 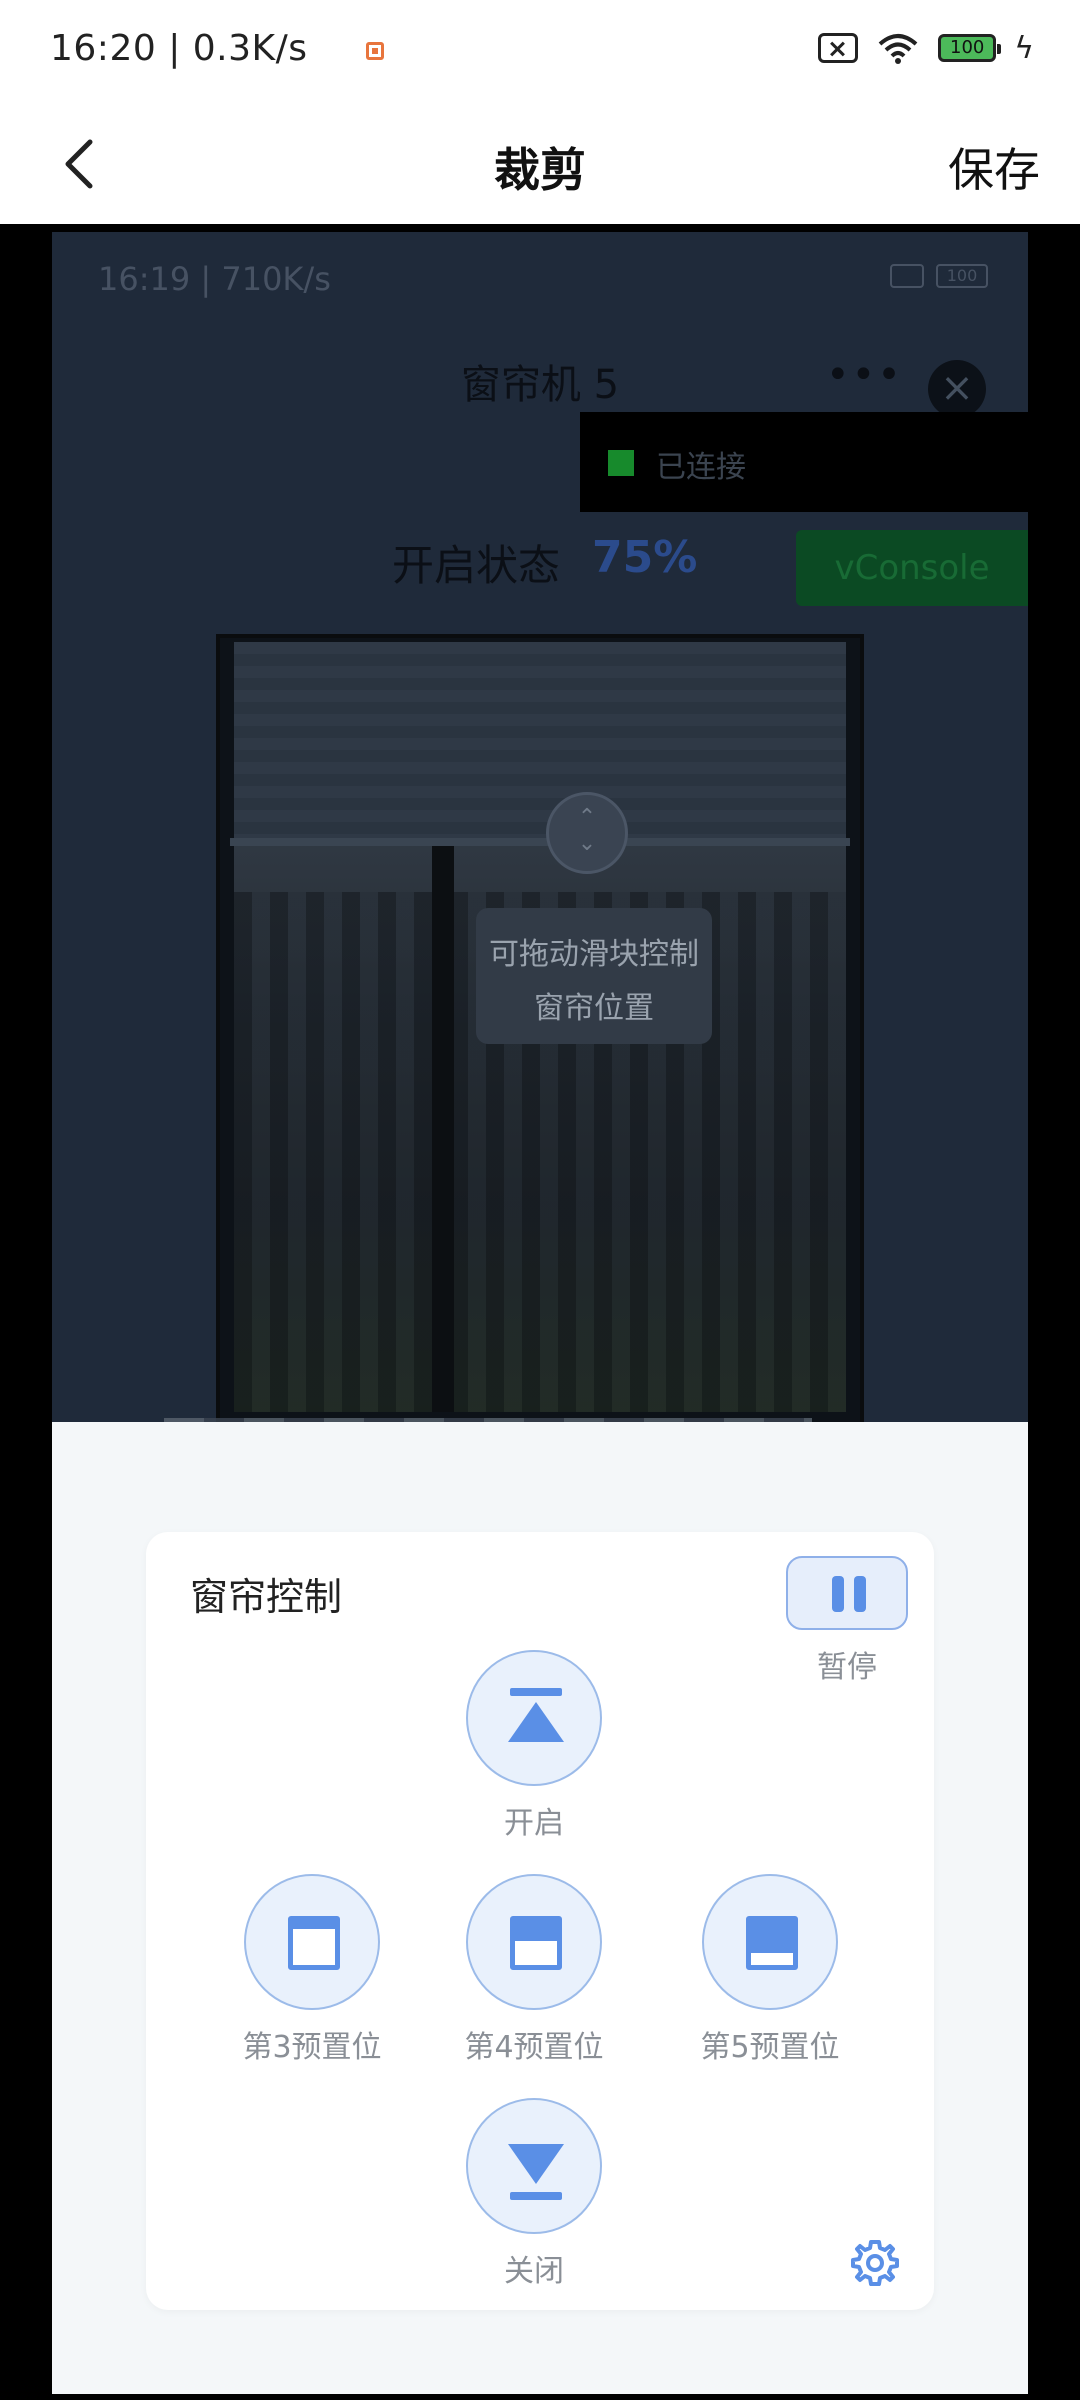 I want to click on close-label: 关闭, so click(x=534, y=2271).